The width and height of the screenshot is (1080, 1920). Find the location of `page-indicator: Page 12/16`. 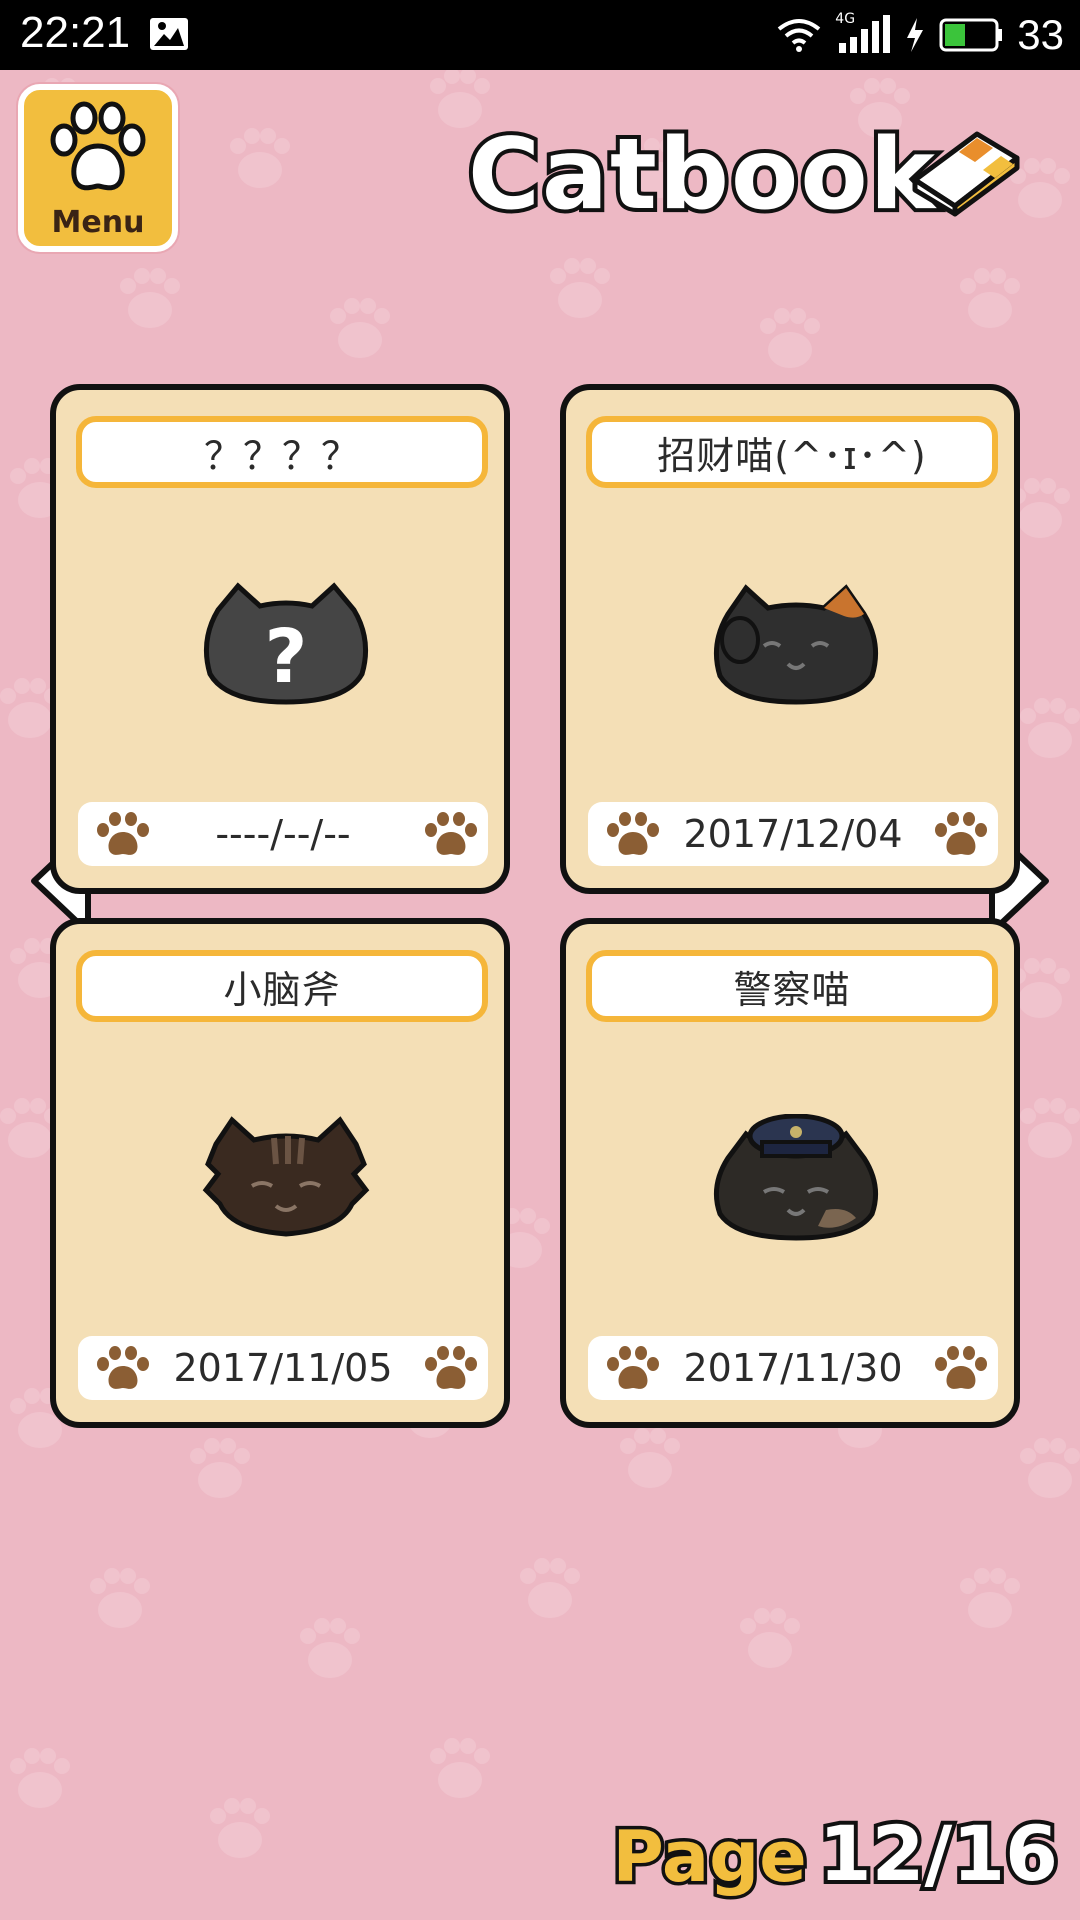

page-indicator: Page 12/16 is located at coordinates (835, 1853).